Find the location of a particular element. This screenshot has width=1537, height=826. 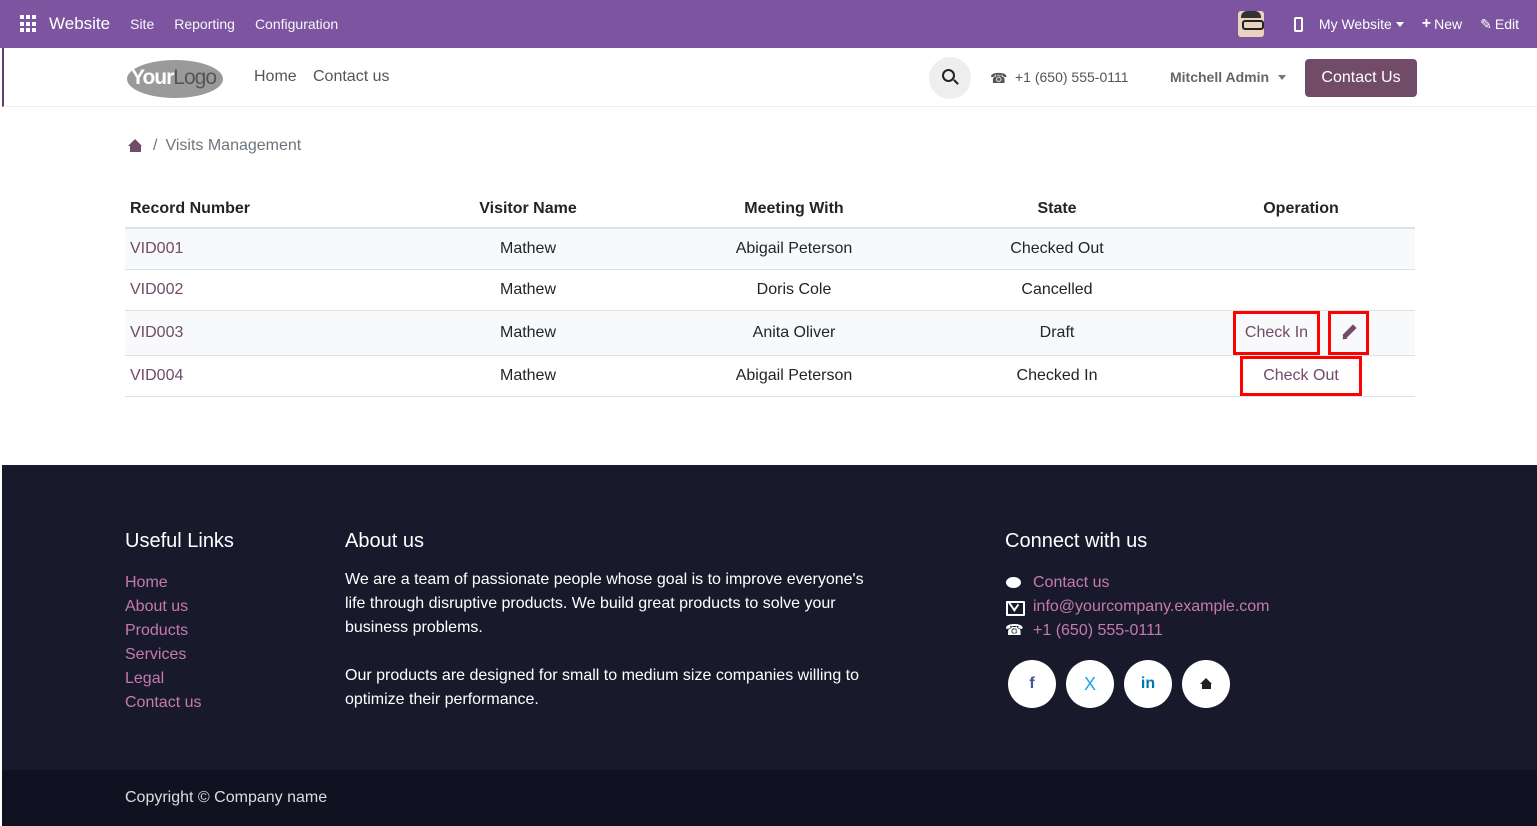

menu-site: Site is located at coordinates (142, 24).